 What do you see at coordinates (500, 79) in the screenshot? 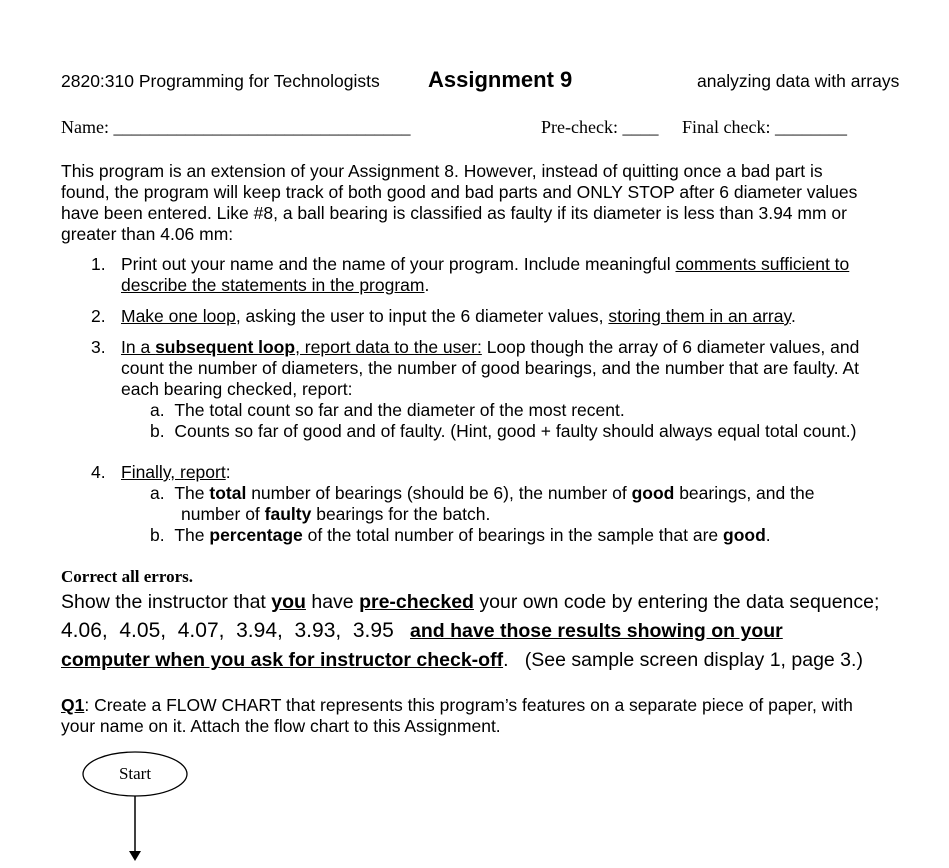
I see `assignment-title: Assignment 9` at bounding box center [500, 79].